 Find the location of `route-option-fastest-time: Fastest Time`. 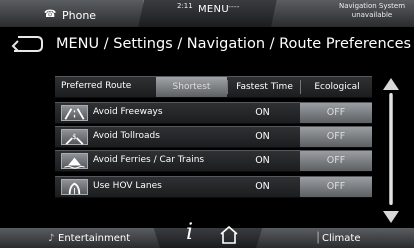

route-option-fastest-time: Fastest Time is located at coordinates (264, 87).